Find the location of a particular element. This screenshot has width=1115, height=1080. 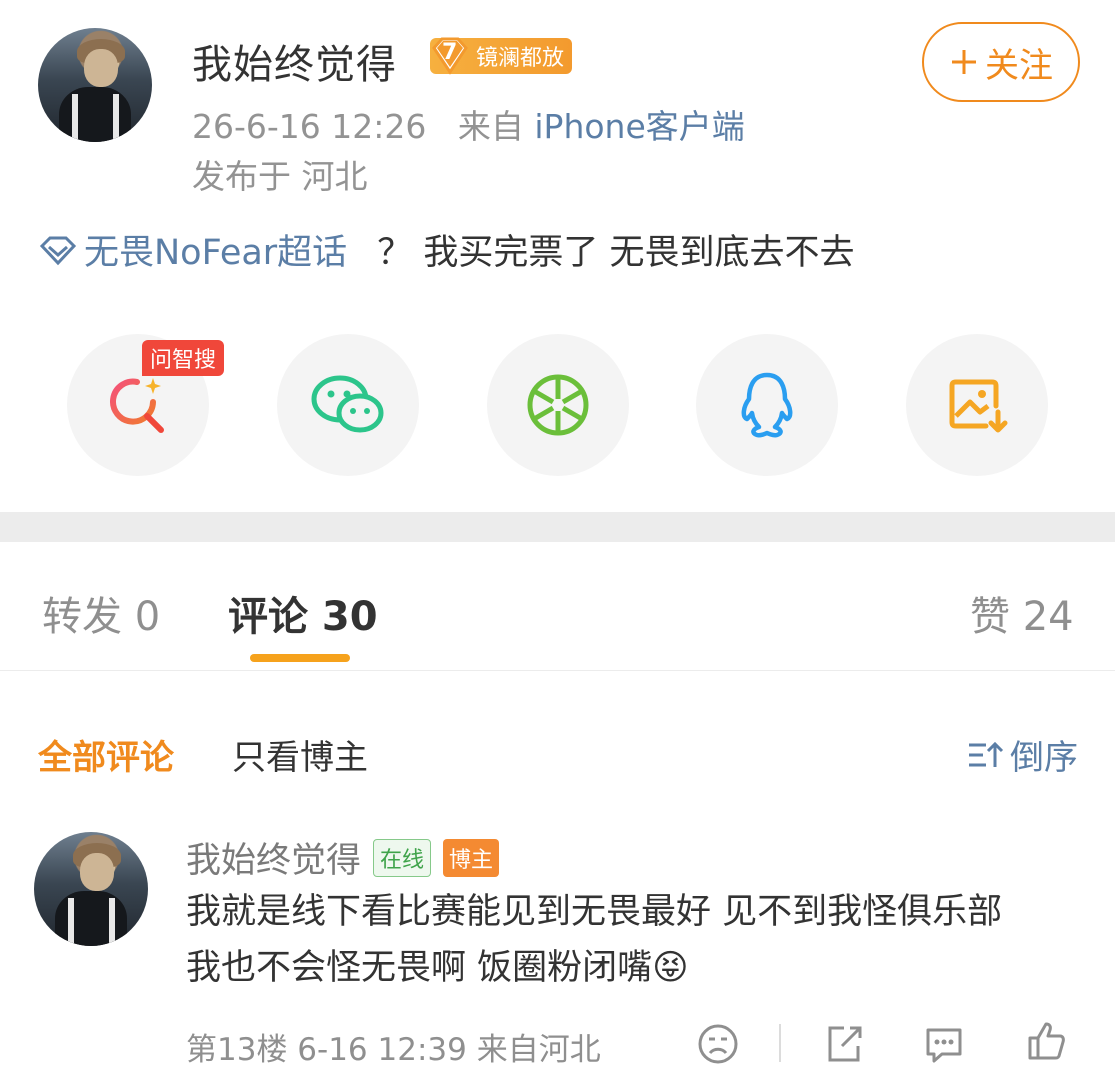

wechat-icon is located at coordinates (347, 404).